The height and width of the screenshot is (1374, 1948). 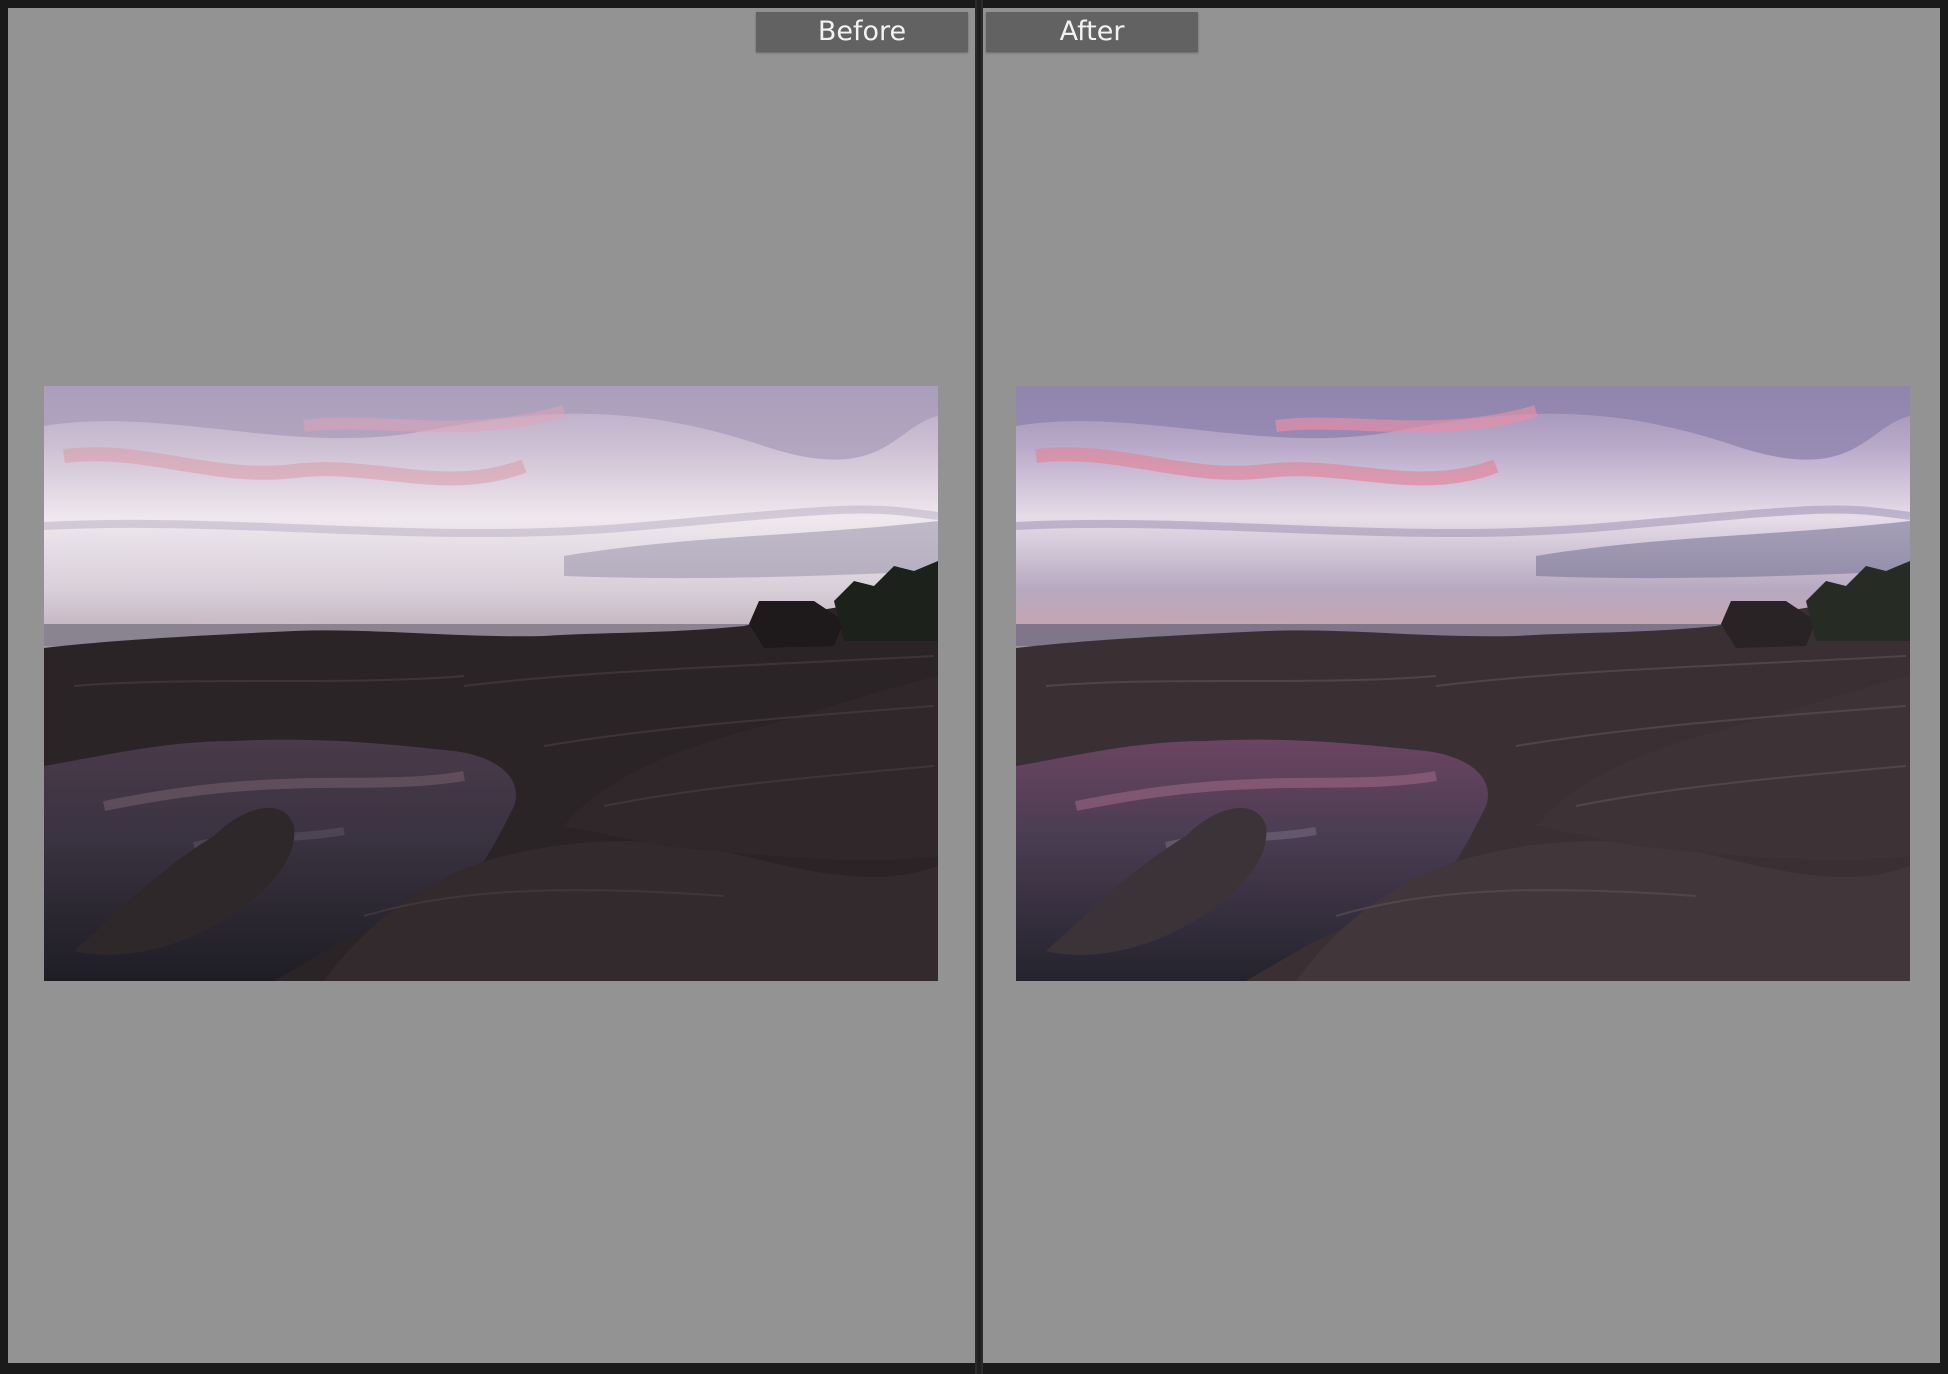 What do you see at coordinates (1092, 32) in the screenshot?
I see `after-label: After` at bounding box center [1092, 32].